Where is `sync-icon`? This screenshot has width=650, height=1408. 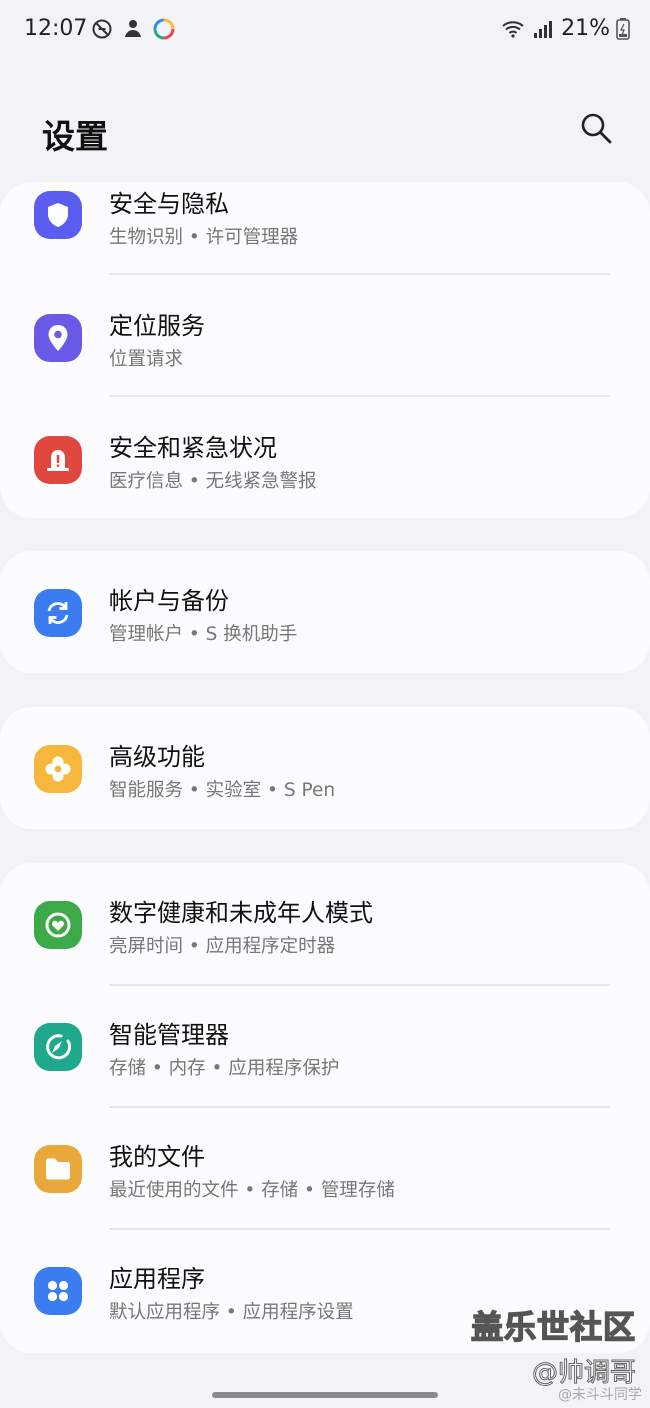 sync-icon is located at coordinates (58, 613).